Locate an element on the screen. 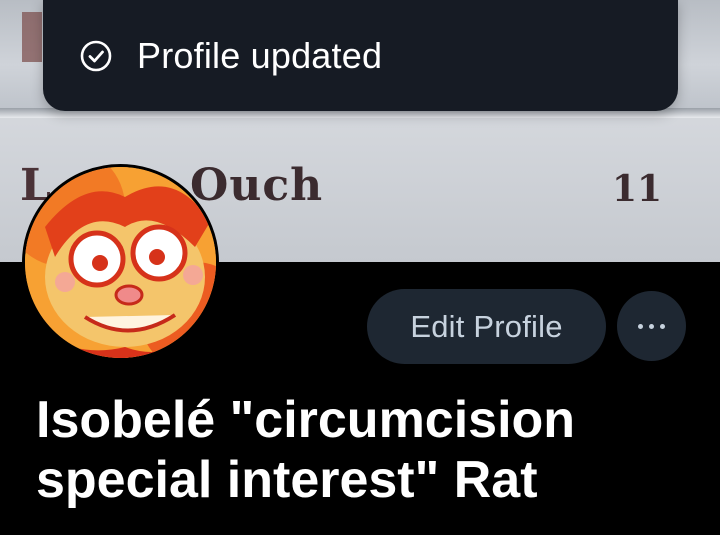 This screenshot has height=535, width=720. banner-photo-word: Ouch is located at coordinates (257, 185).